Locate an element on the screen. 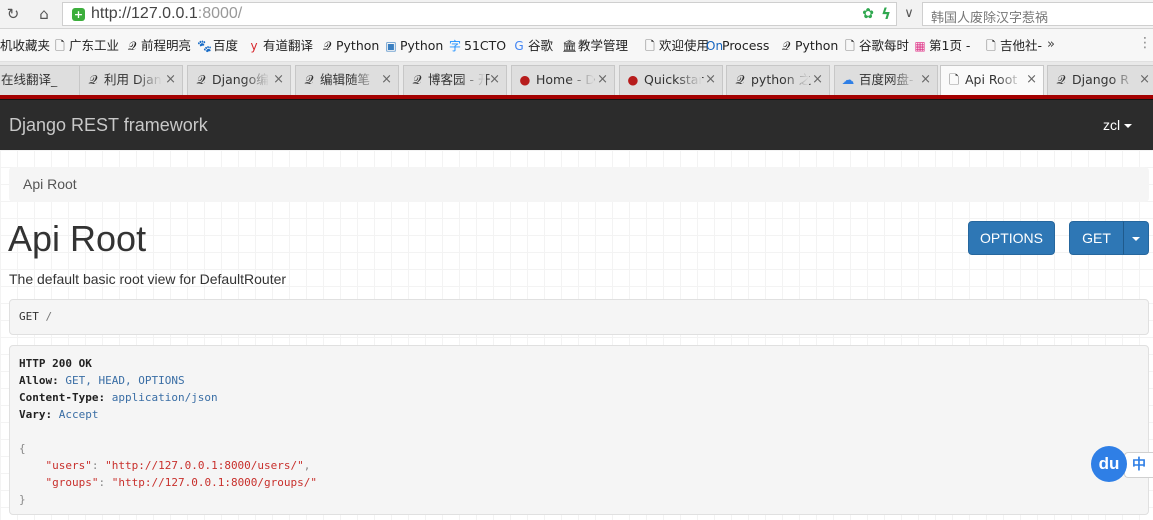 The width and height of the screenshot is (1153, 520). bookmark-item: 机收藏夹 is located at coordinates (25, 46).